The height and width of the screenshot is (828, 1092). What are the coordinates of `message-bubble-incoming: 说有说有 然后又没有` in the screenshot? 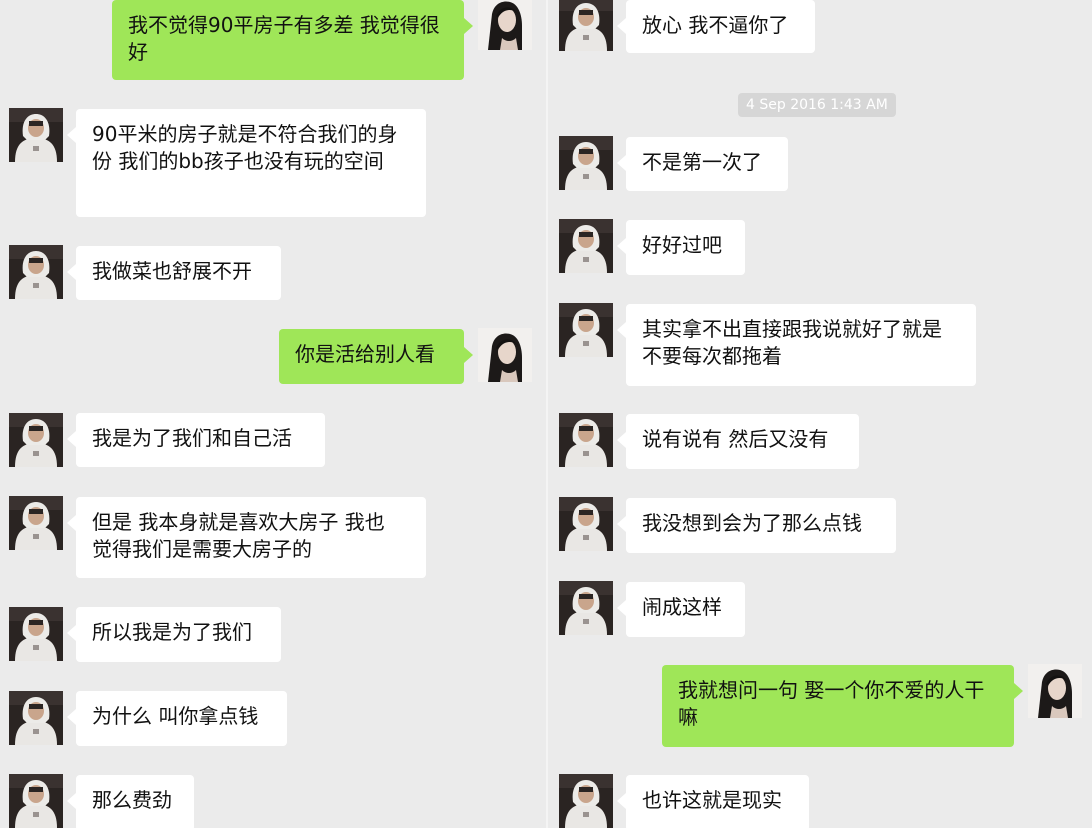 It's located at (738, 441).